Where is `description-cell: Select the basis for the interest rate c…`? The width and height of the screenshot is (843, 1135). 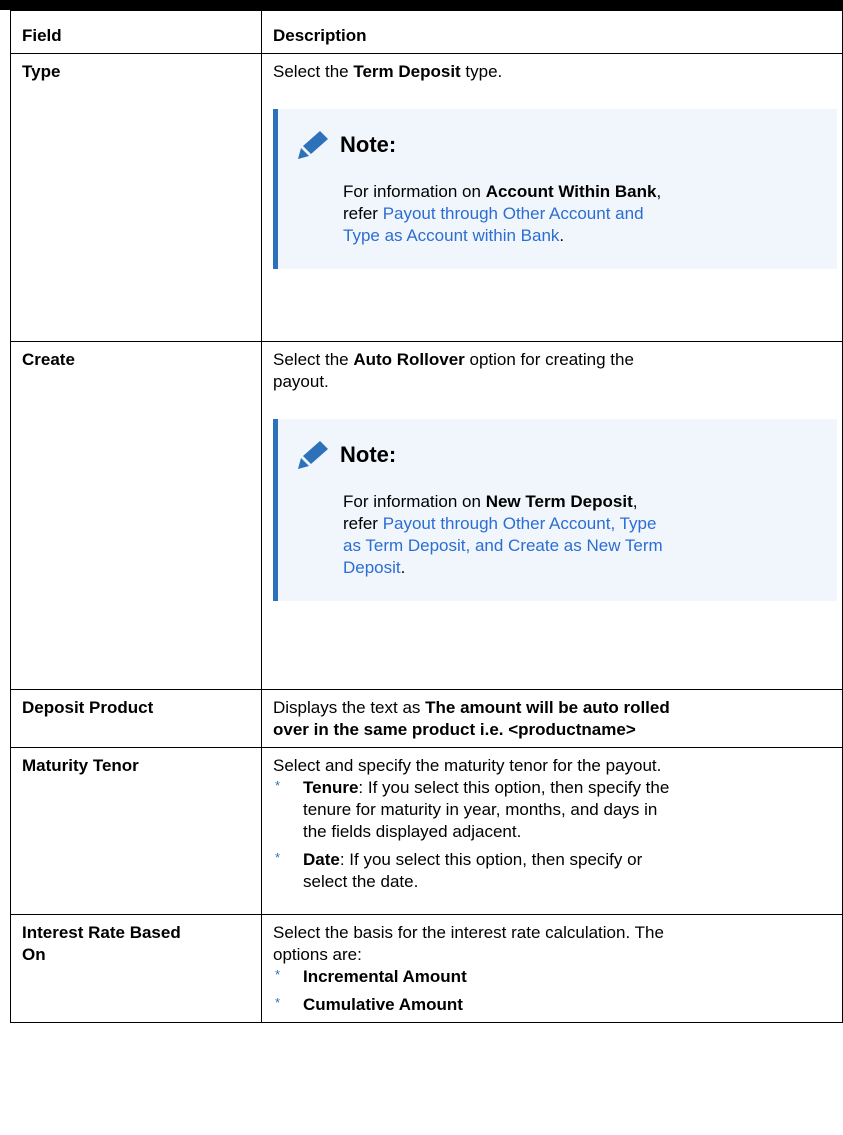 description-cell: Select the basis for the interest rate c… is located at coordinates (552, 968).